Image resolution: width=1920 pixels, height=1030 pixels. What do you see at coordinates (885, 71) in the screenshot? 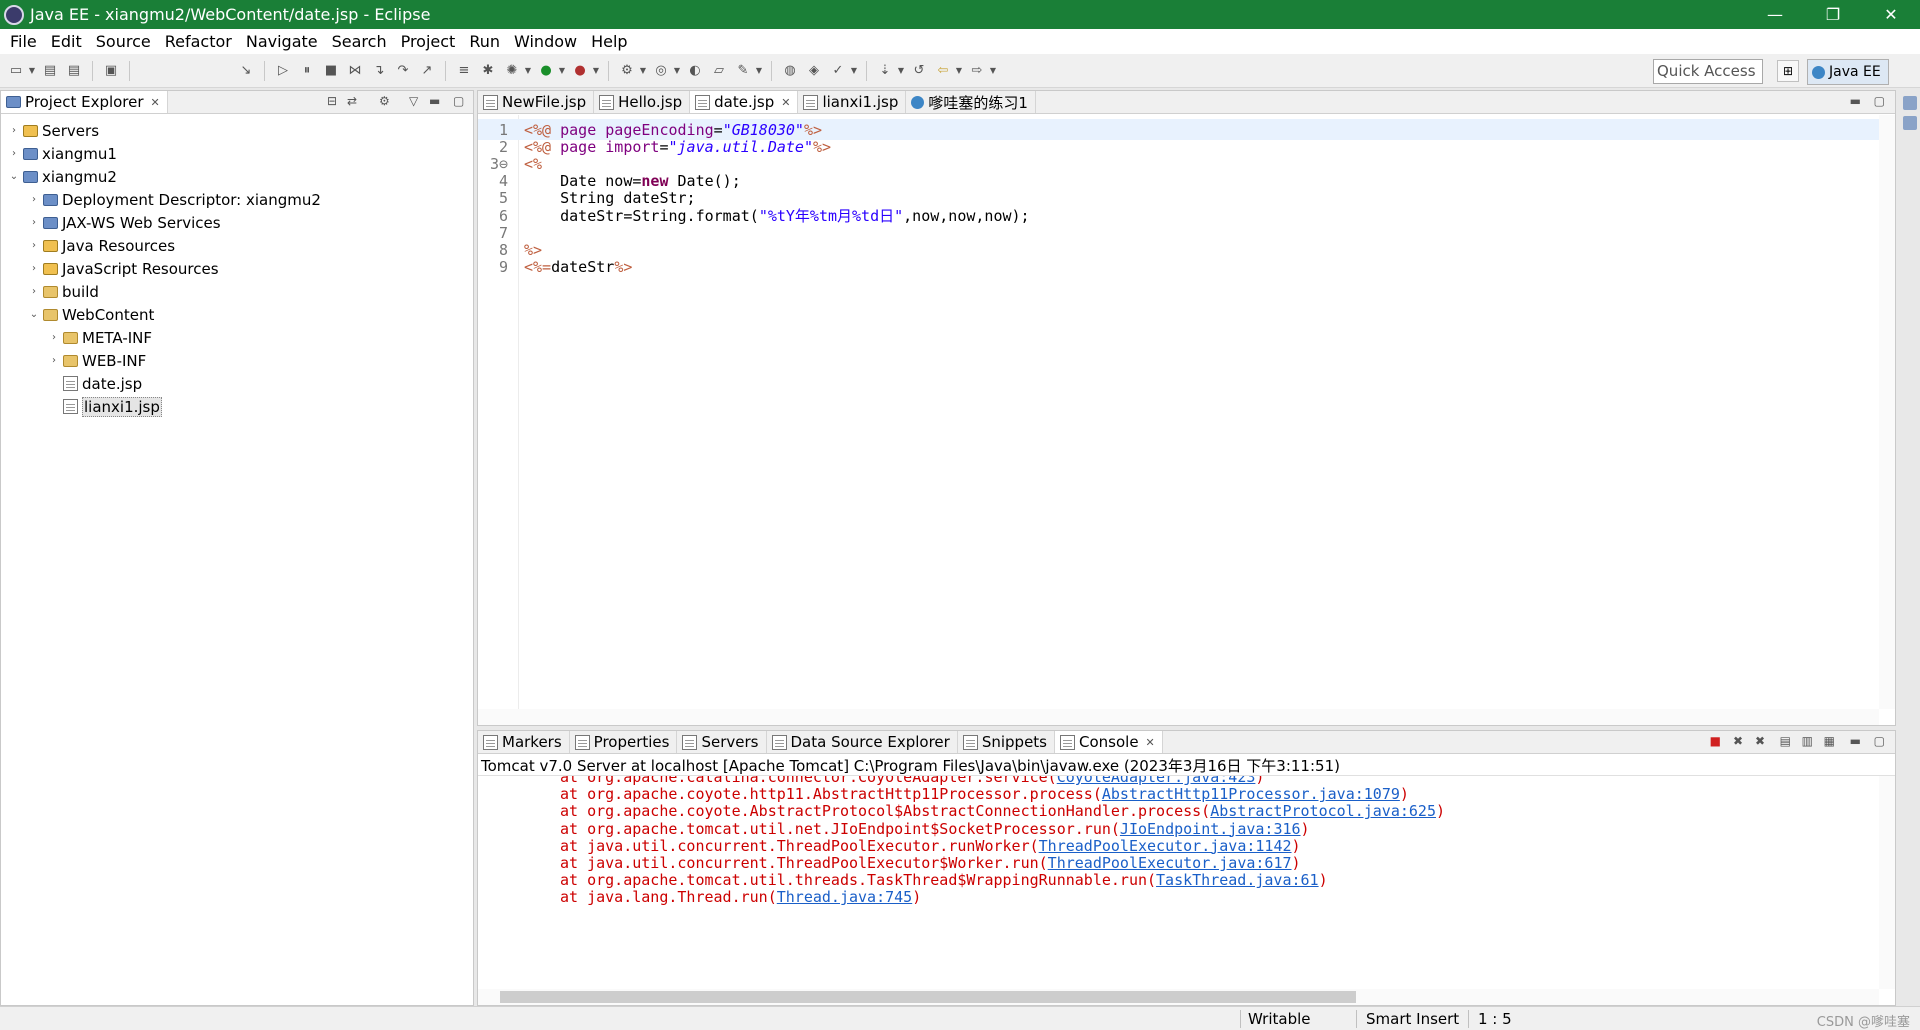
I see `next-annotation-icon: ⇣` at bounding box center [885, 71].